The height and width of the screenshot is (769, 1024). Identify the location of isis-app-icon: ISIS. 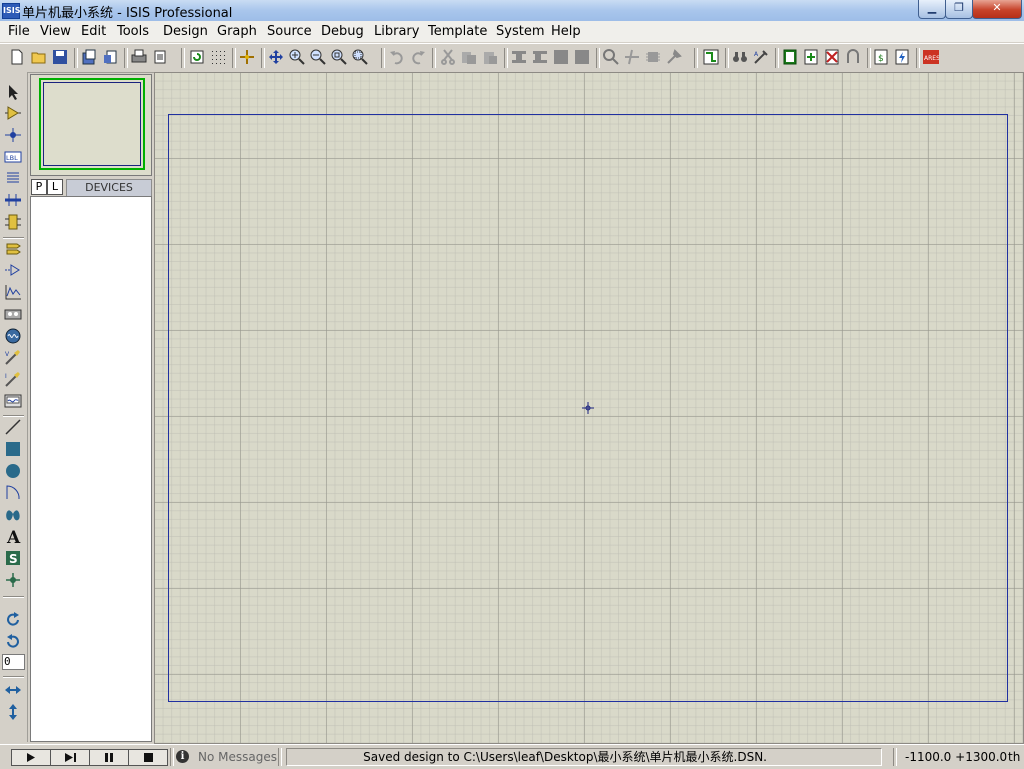
(11, 11).